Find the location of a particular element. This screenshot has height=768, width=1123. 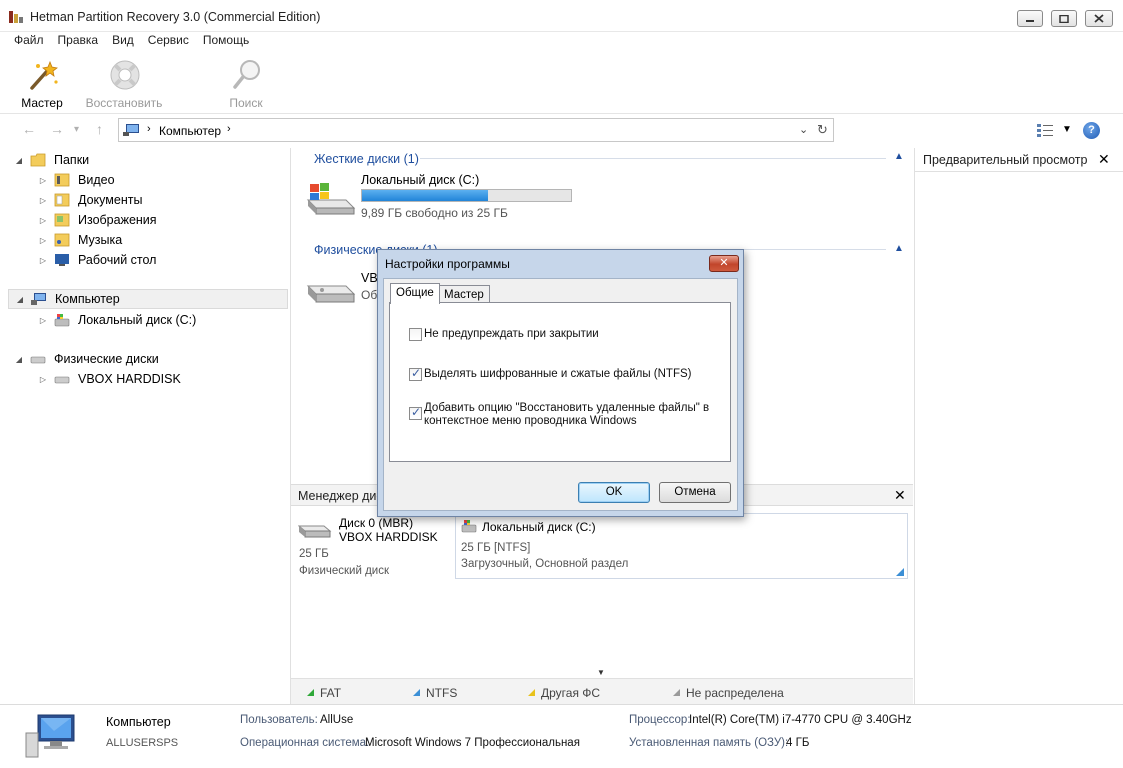

cancel-button: Отмена is located at coordinates (695, 492).